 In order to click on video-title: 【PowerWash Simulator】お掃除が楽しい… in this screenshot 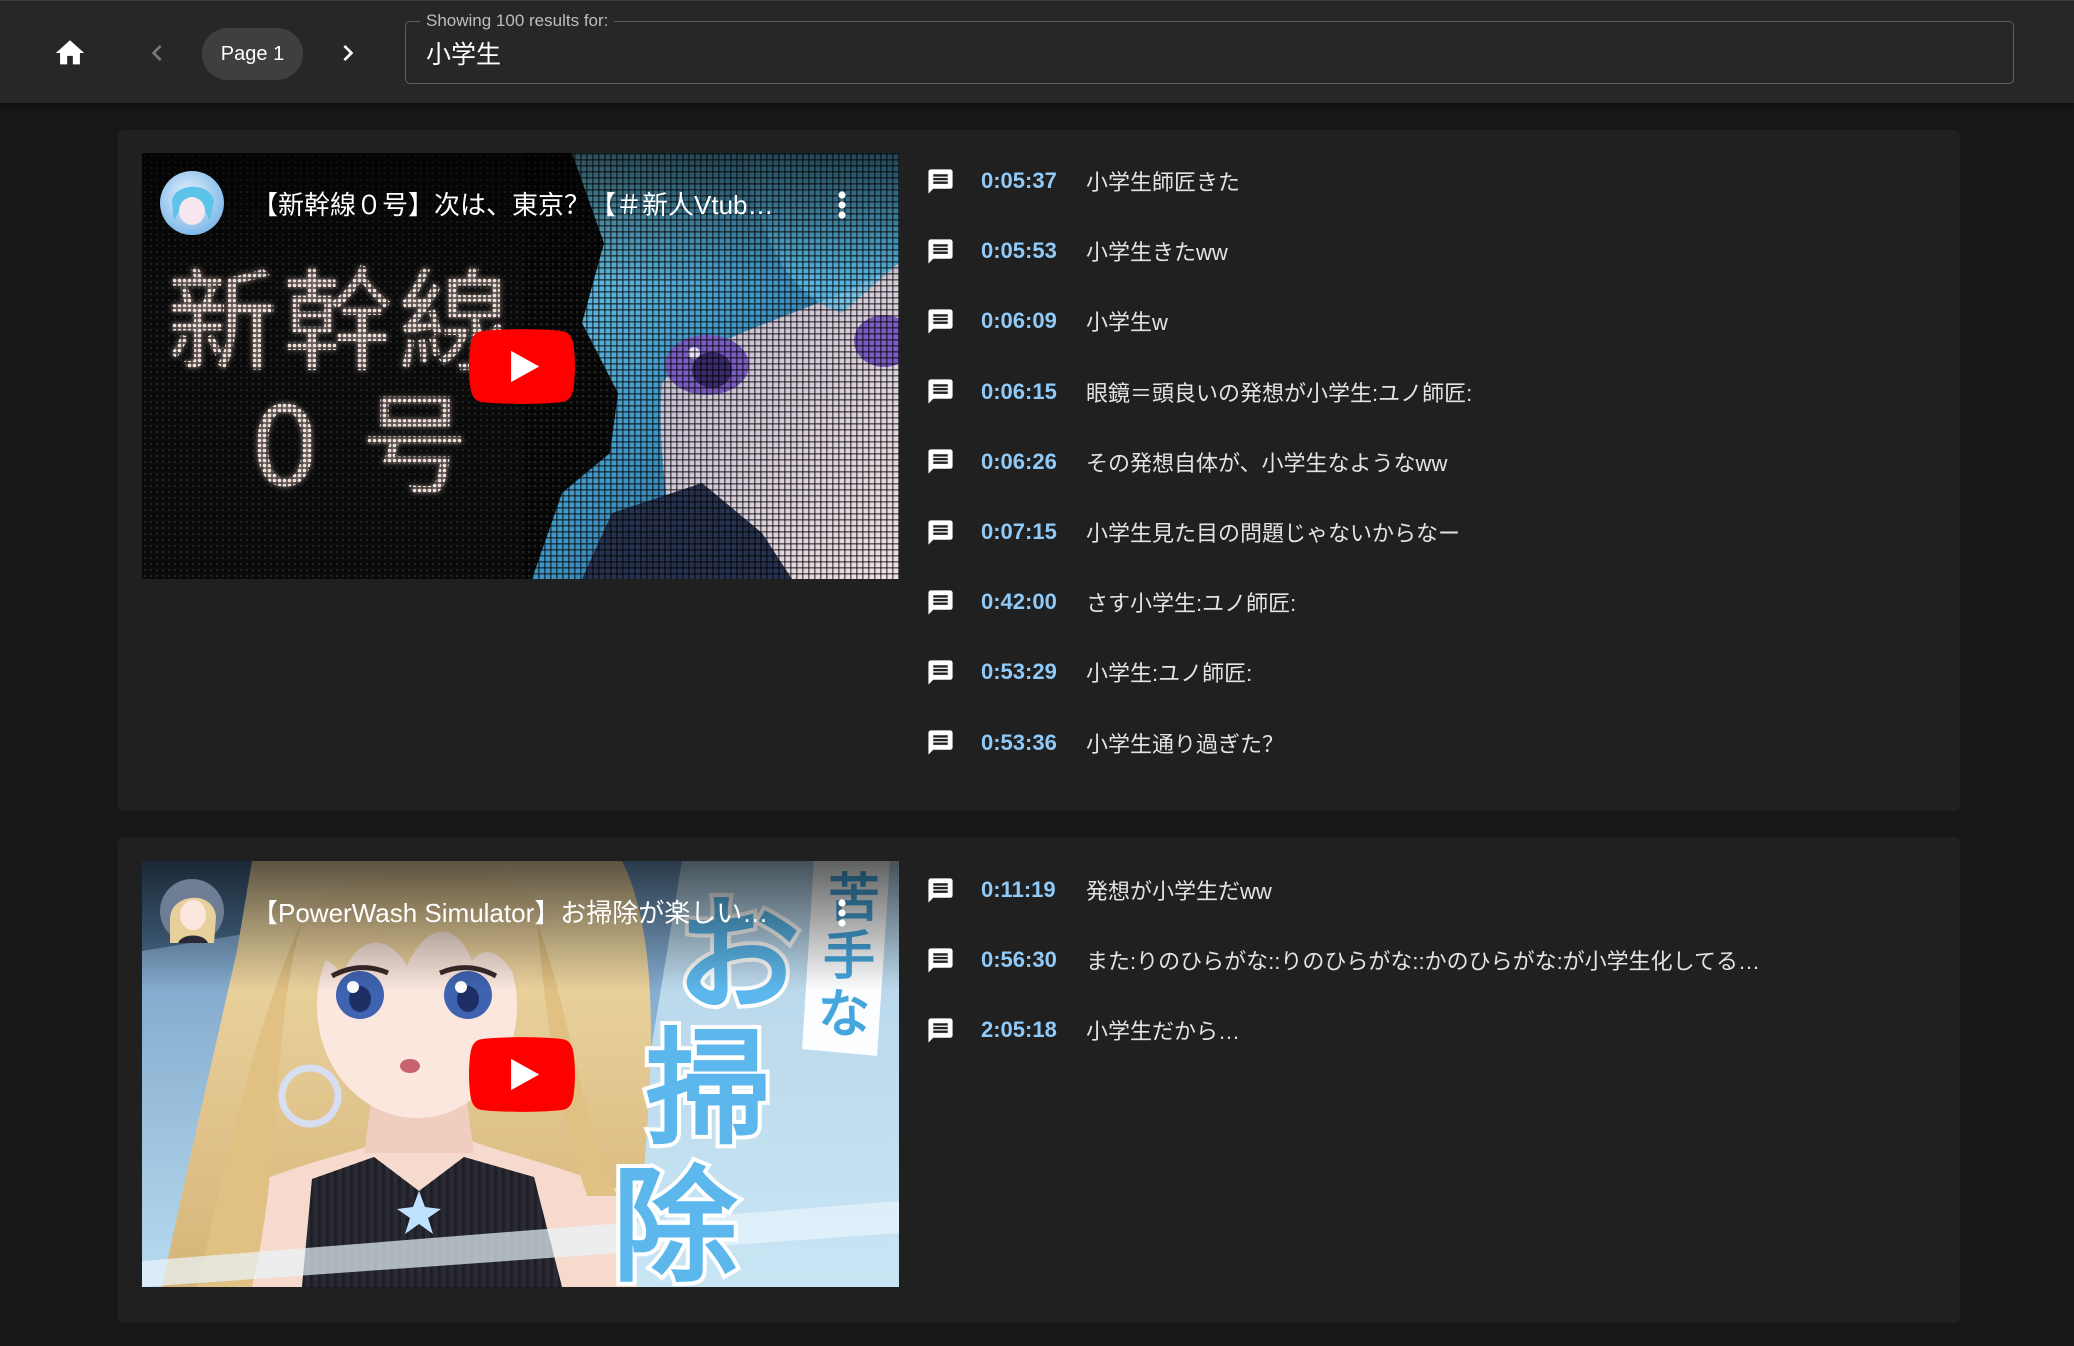, I will do `click(539, 913)`.